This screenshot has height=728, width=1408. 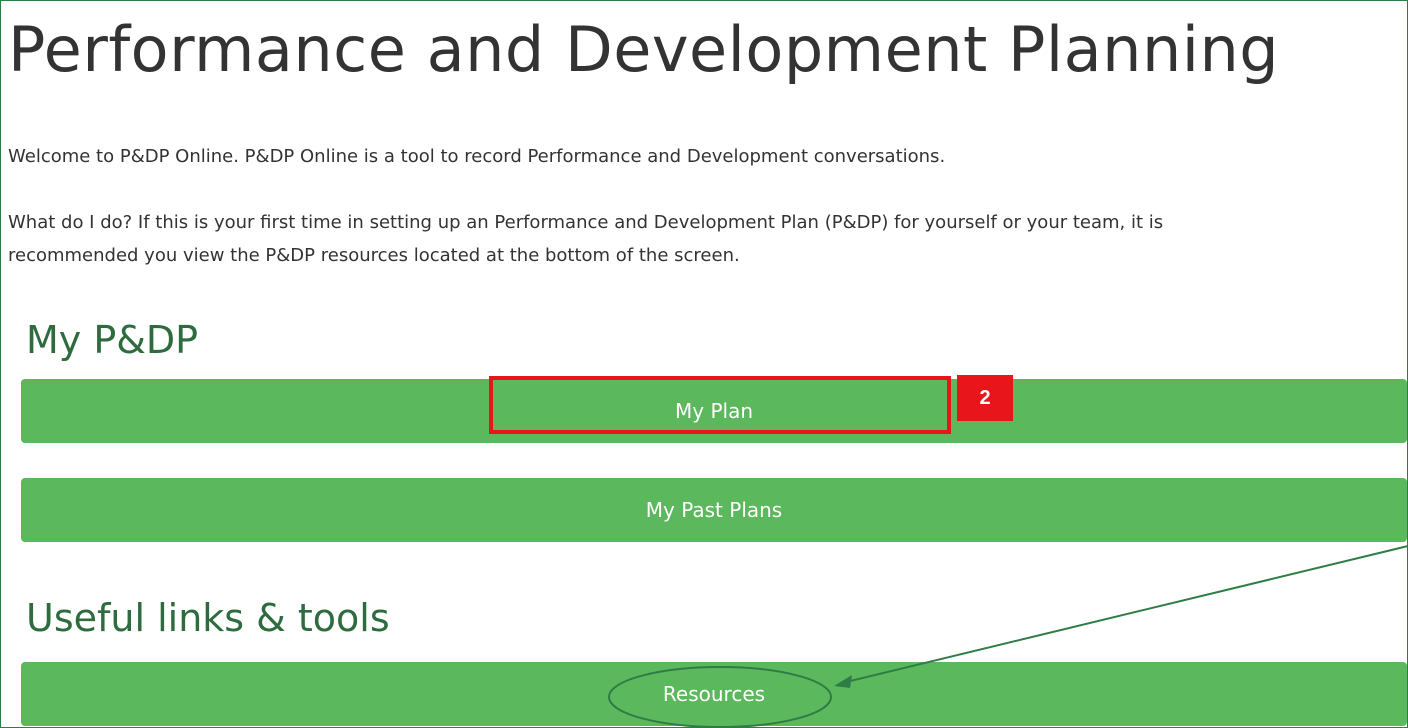 What do you see at coordinates (644, 49) in the screenshot?
I see `page-title: Performance and Development Planning` at bounding box center [644, 49].